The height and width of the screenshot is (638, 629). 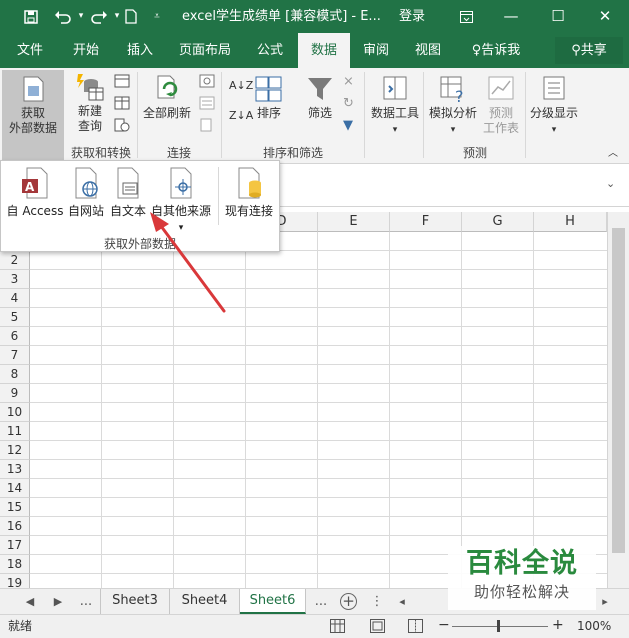 What do you see at coordinates (15, 431) in the screenshot?
I see `row-header: 11` at bounding box center [15, 431].